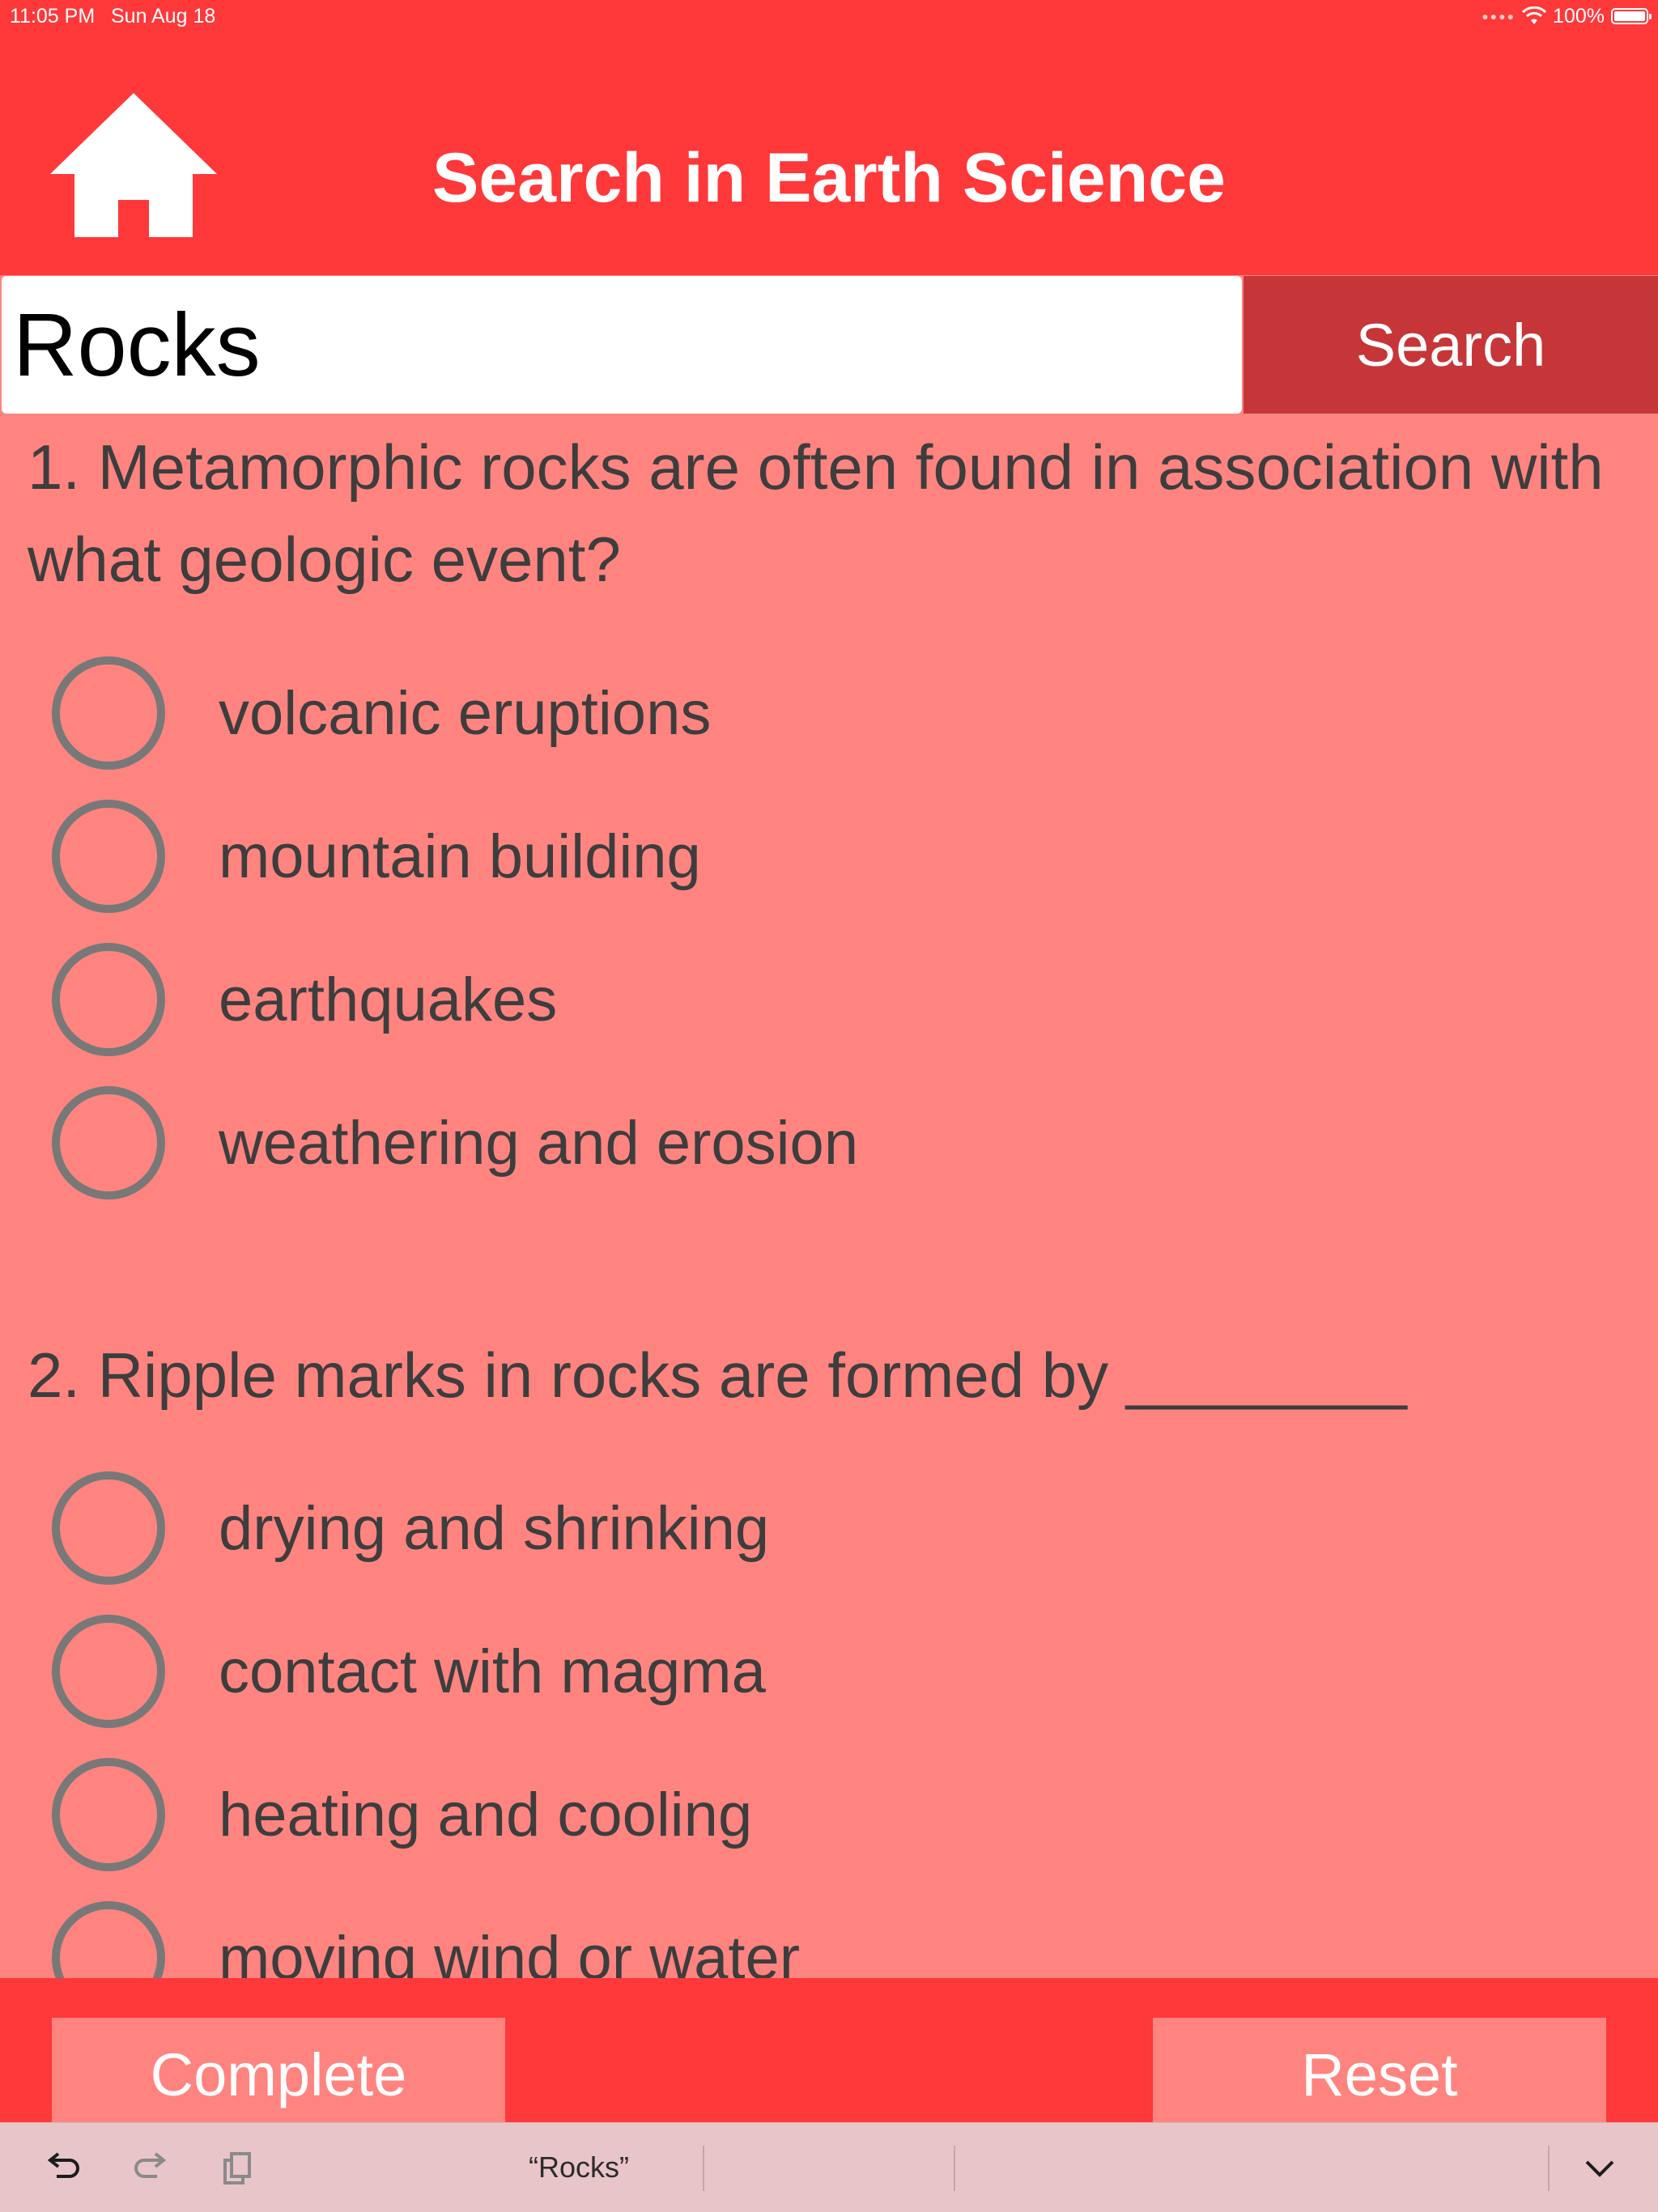 The width and height of the screenshot is (1658, 2212). I want to click on option-label: drying and shrinking, so click(494, 1528).